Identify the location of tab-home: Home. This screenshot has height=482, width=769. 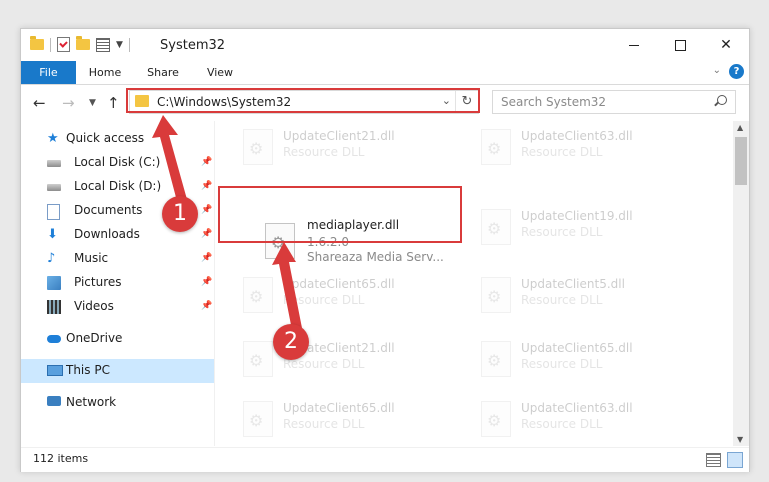
(105, 72).